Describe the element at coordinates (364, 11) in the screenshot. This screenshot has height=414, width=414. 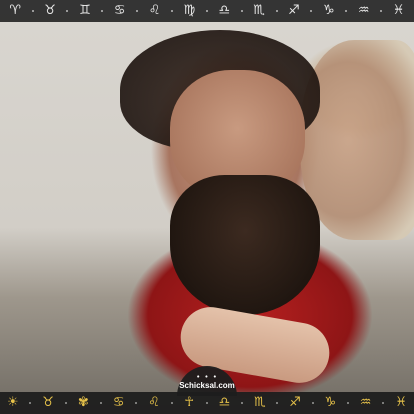
I see `aquarius-icon: ♒` at that location.